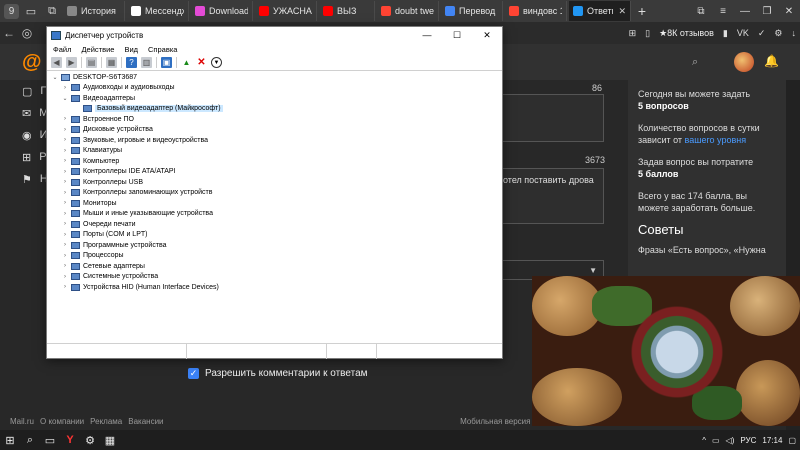  What do you see at coordinates (274, 130) in the screenshot?
I see `device-category: › Дисковые устройства` at bounding box center [274, 130].